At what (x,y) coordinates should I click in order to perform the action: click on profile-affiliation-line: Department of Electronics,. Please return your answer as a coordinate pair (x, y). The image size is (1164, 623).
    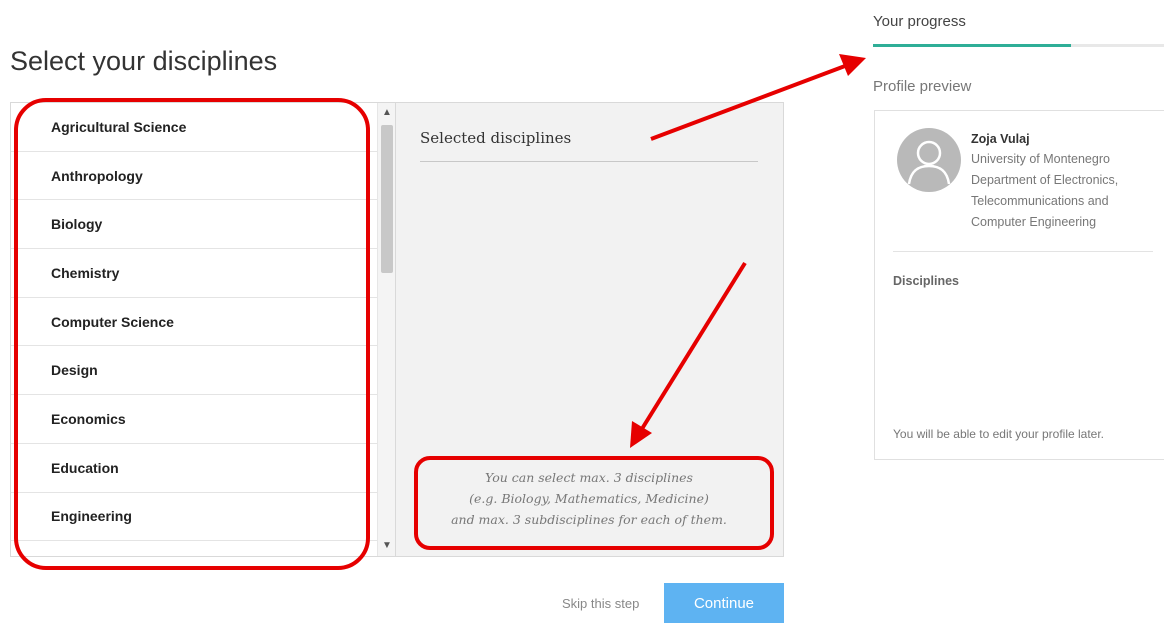
    Looking at the image, I should click on (1045, 180).